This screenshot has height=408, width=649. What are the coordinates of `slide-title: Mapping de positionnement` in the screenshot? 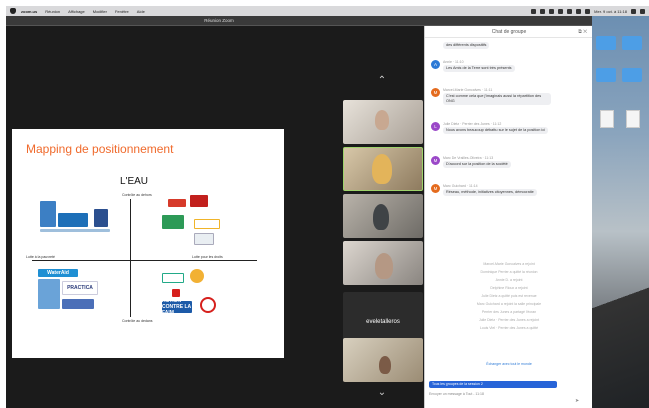 It's located at (100, 149).